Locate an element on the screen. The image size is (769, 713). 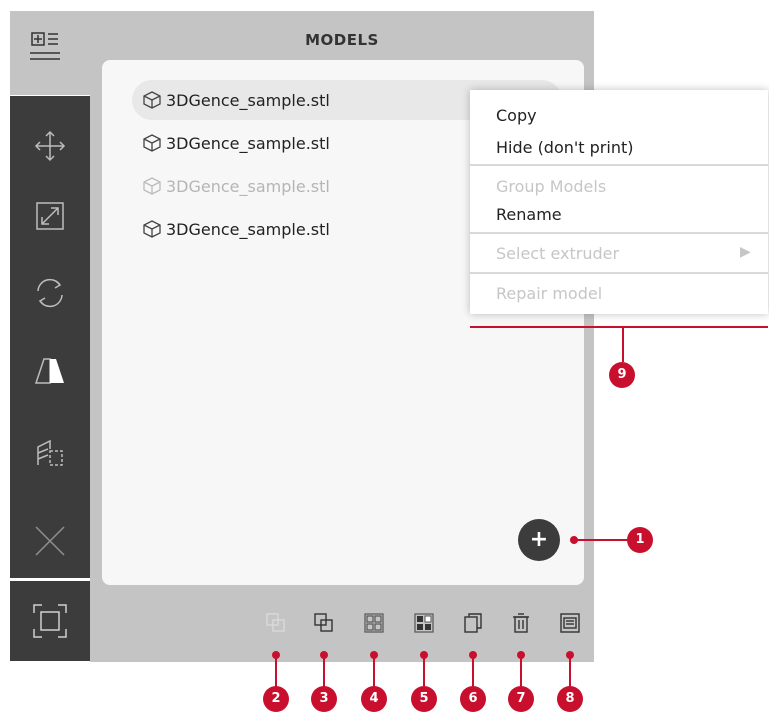
fit-view-icon is located at coordinates (50, 621).